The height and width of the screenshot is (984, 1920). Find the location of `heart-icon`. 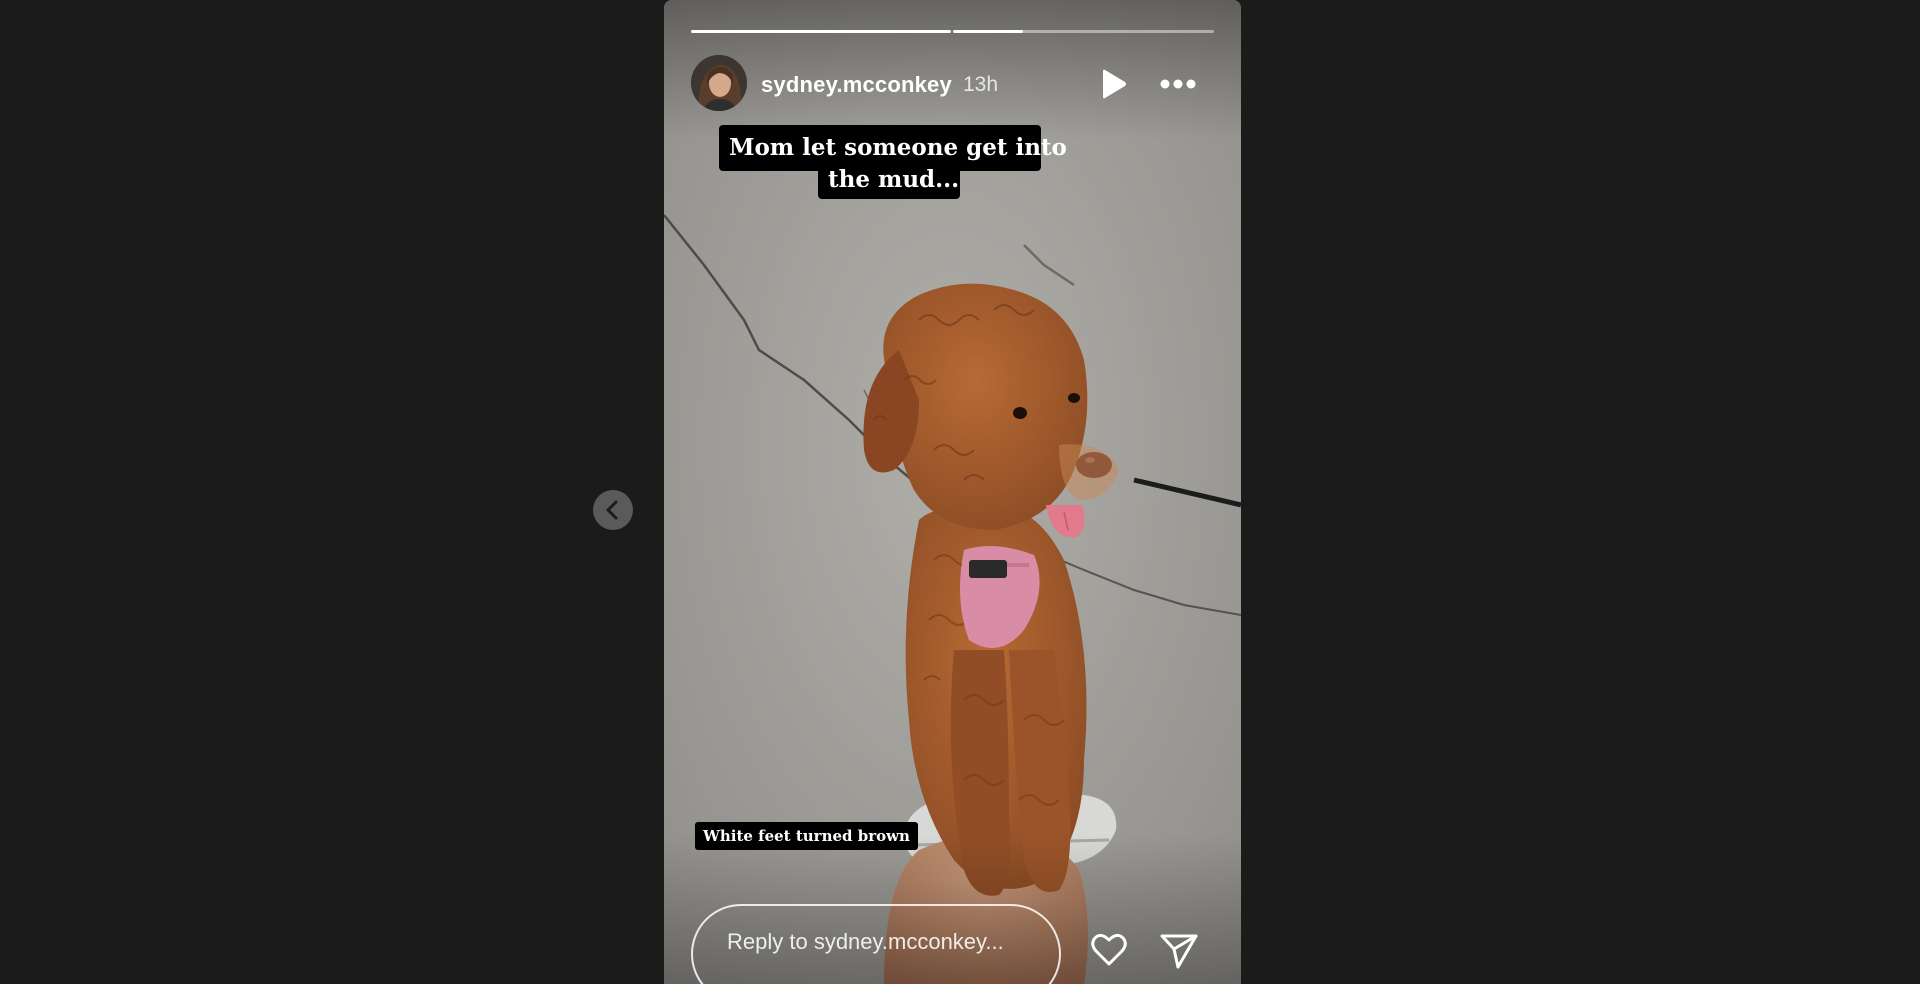

heart-icon is located at coordinates (1109, 949).